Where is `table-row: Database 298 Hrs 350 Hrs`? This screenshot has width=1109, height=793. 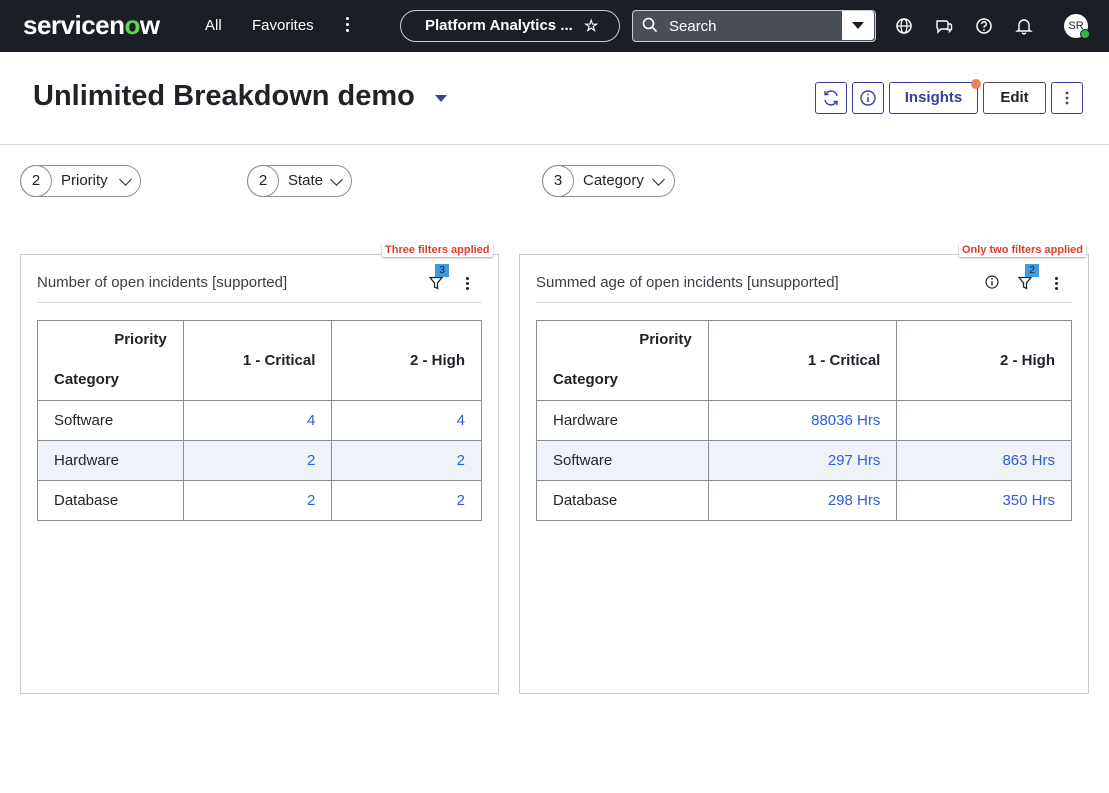 table-row: Database 298 Hrs 350 Hrs is located at coordinates (804, 500).